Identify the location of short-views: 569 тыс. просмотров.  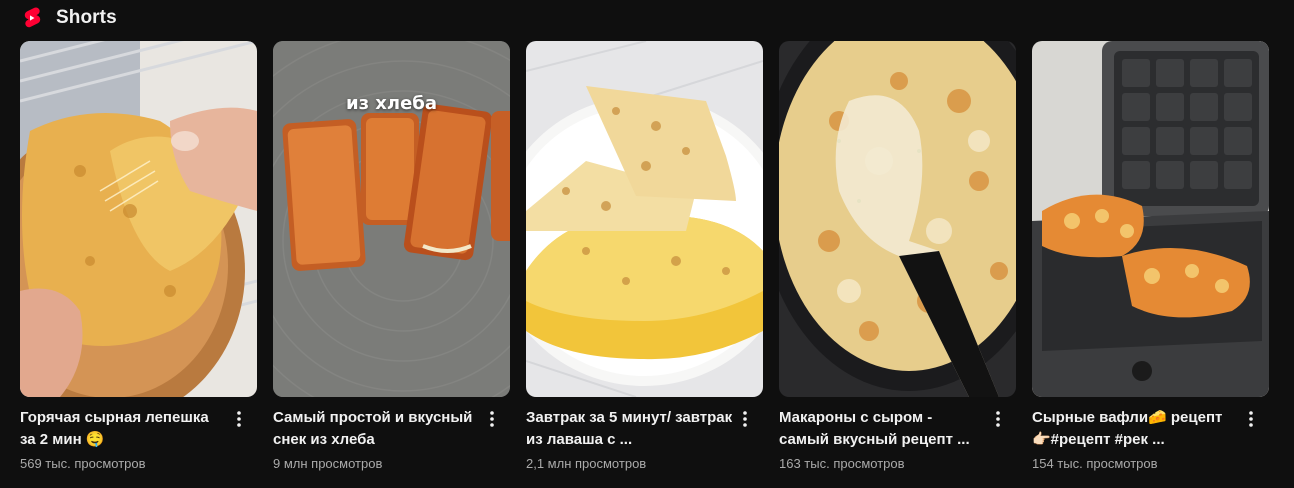
(83, 463).